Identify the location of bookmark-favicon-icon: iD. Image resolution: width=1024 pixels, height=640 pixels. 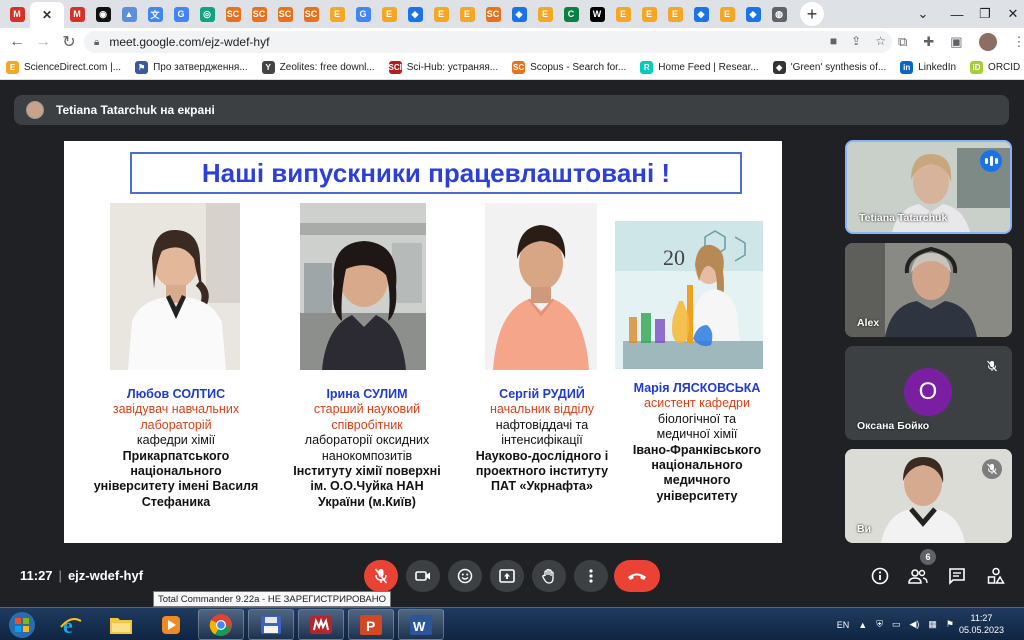
(977, 67).